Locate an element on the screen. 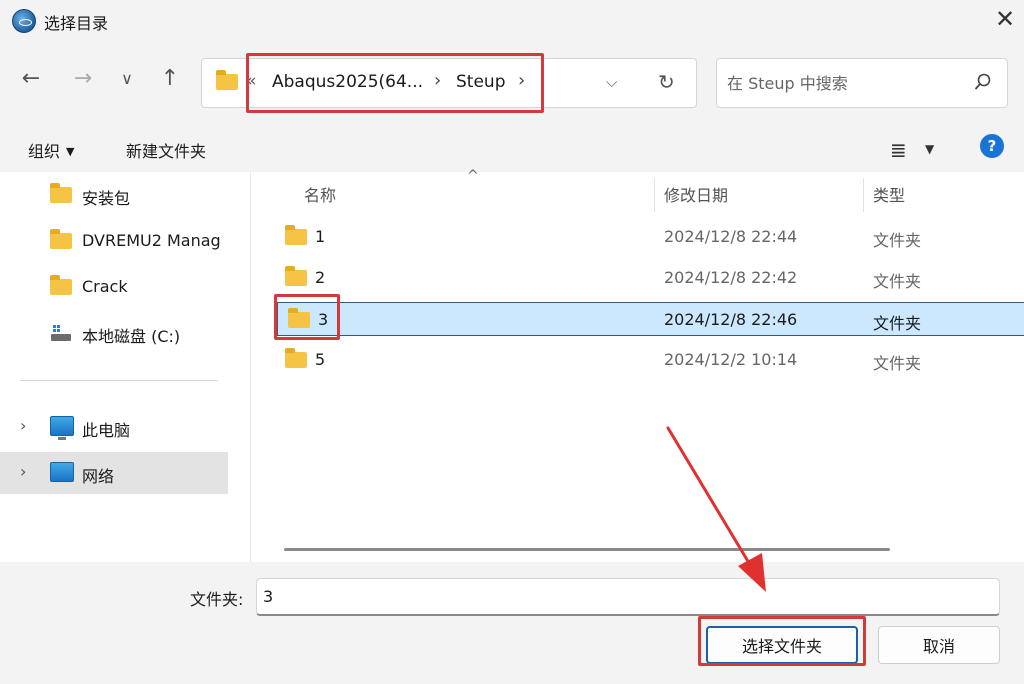 This screenshot has height=684, width=1024. view-dropdown-arrow-icon: ▼ is located at coordinates (929, 149).